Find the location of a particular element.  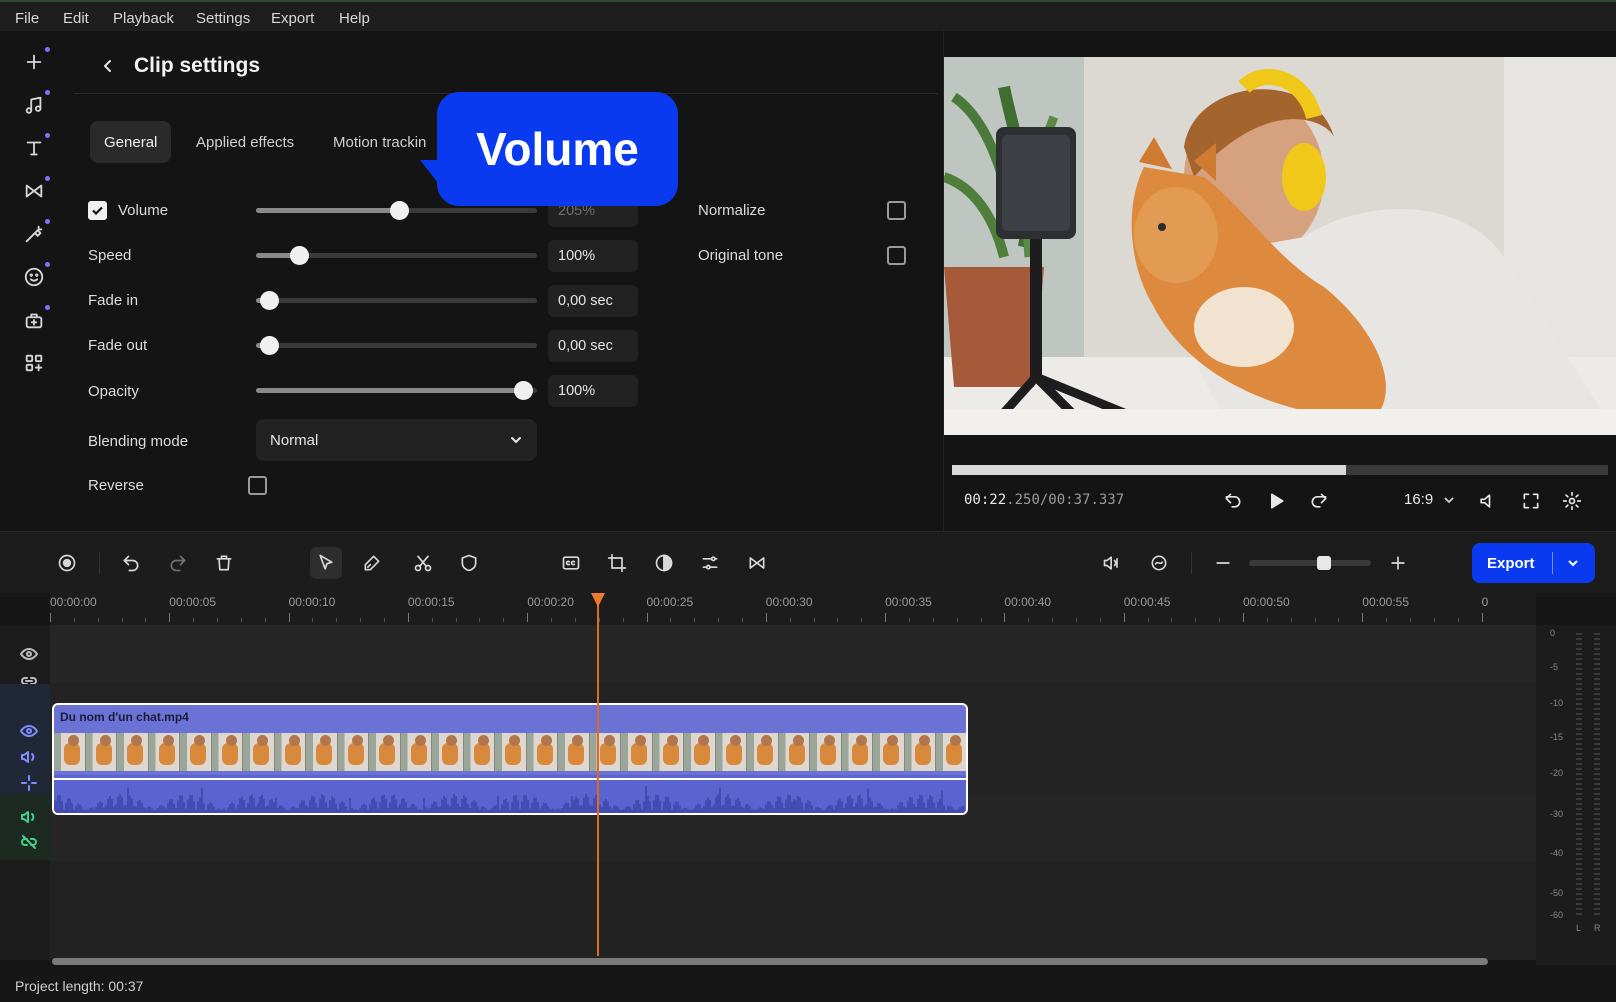

crop-icon is located at coordinates (617, 563).